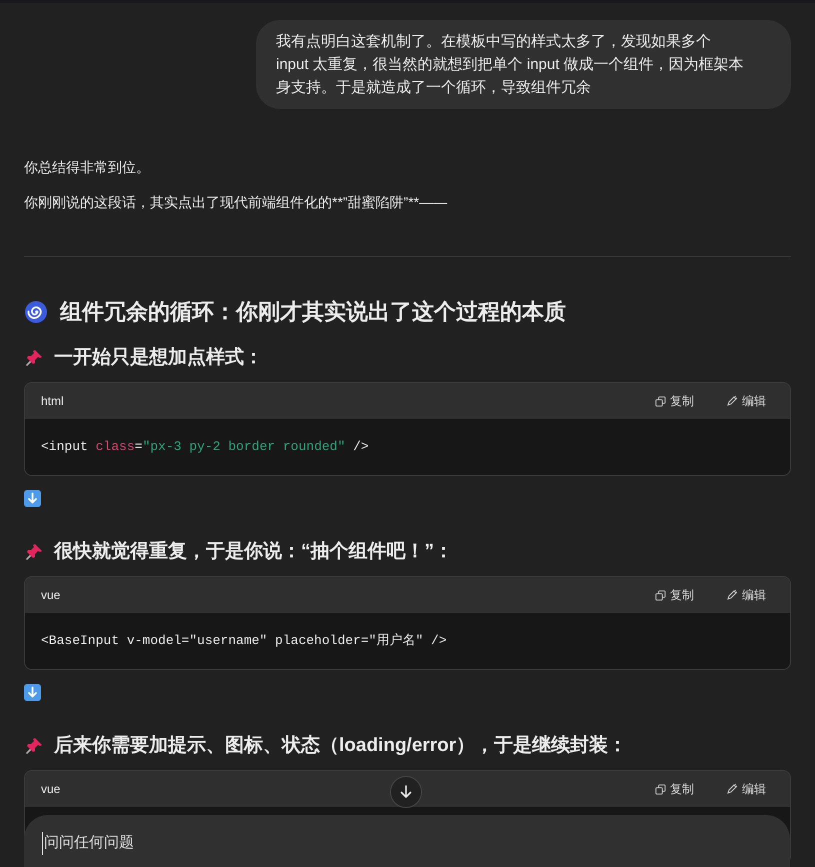  I want to click on message-input: 问问任何问题, so click(407, 843).